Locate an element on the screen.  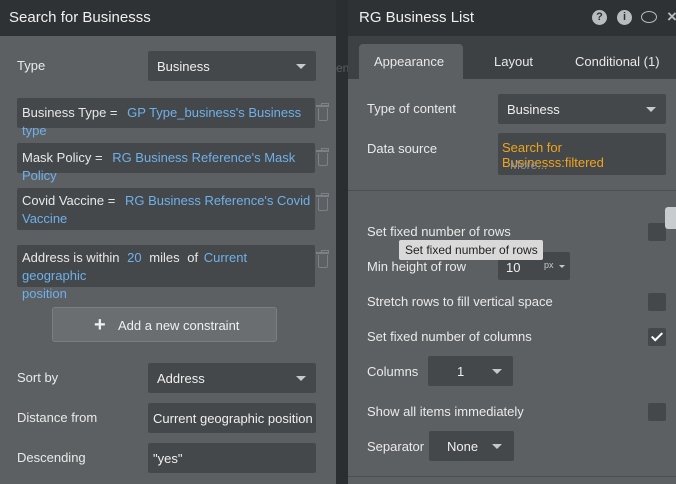
show-all-checkbox is located at coordinates (657, 412).